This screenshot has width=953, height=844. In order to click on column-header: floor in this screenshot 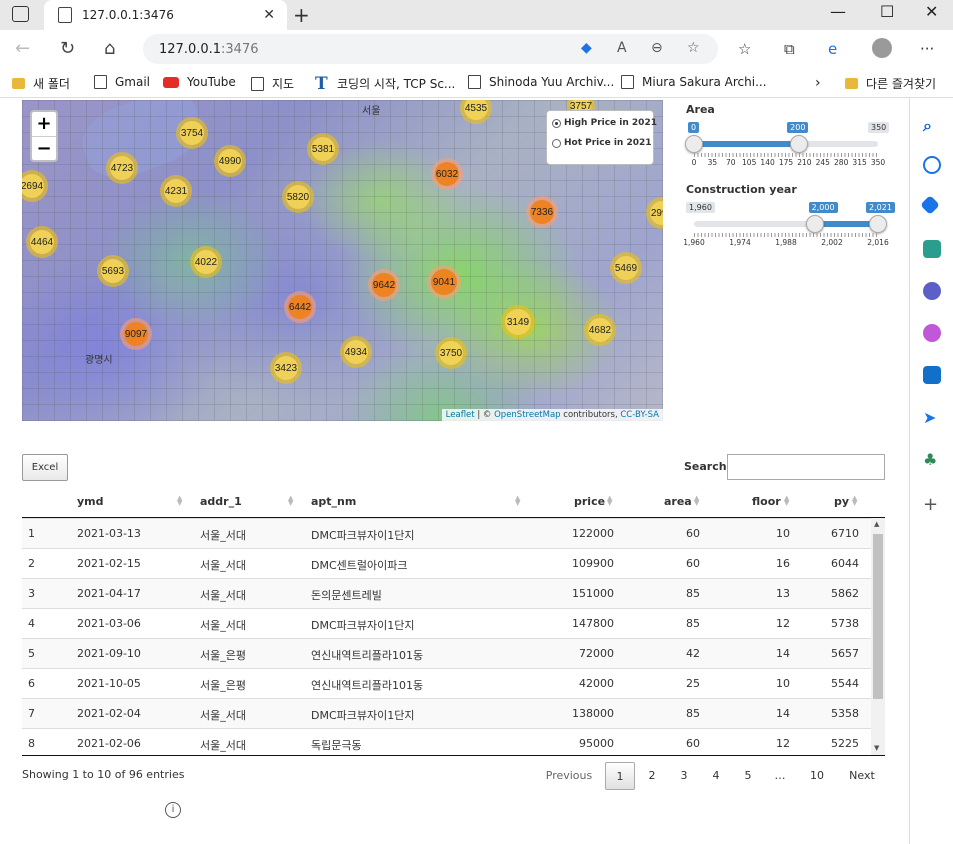, I will do `click(766, 501)`.